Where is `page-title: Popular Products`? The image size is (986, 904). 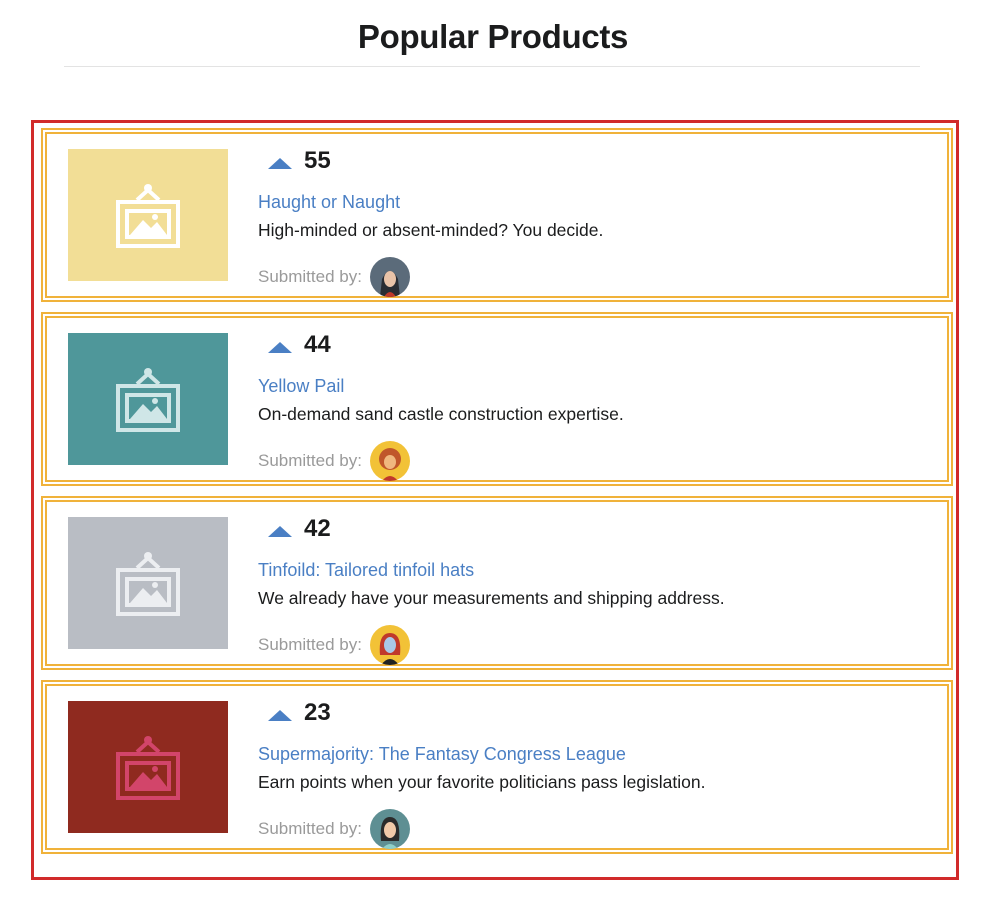 page-title: Popular Products is located at coordinates (493, 36).